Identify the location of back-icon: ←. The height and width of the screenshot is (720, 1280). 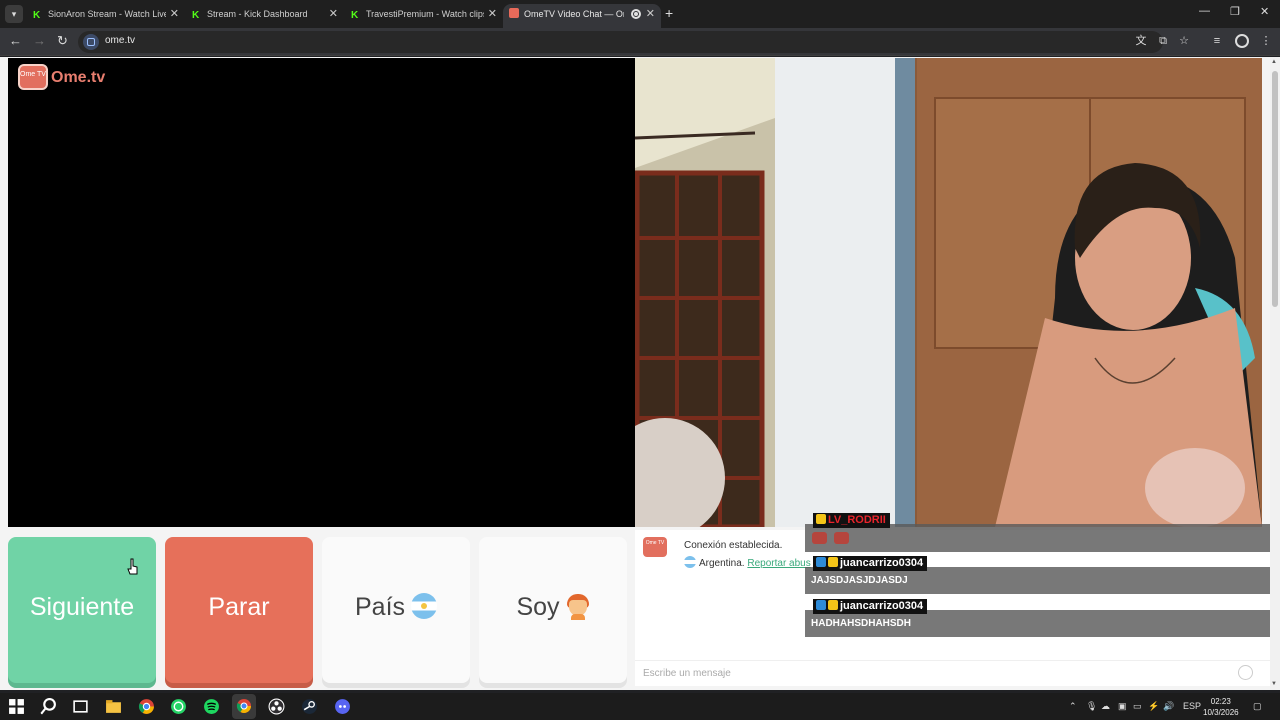
(15, 40).